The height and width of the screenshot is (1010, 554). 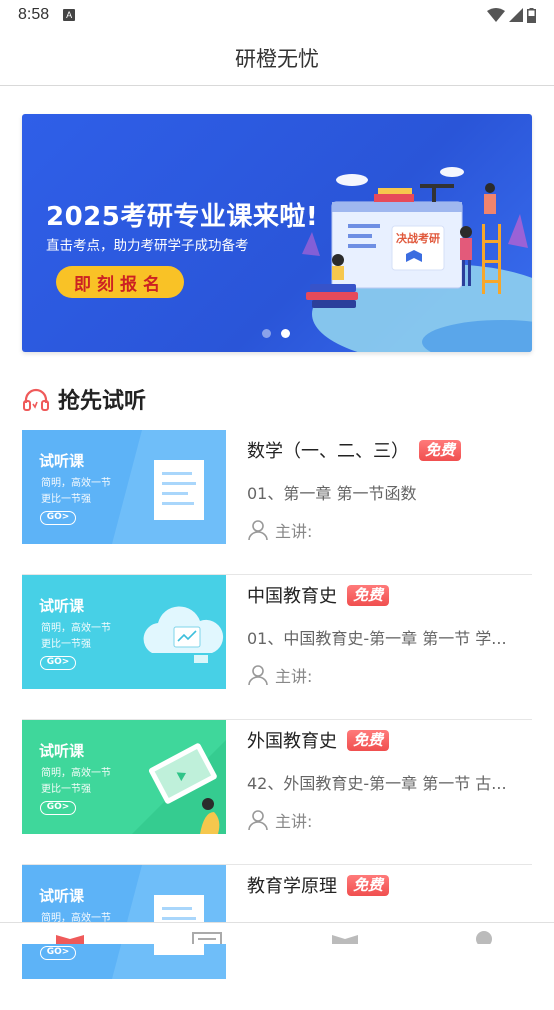 What do you see at coordinates (277, 15) in the screenshot?
I see `status-bar: 8:58 A` at bounding box center [277, 15].